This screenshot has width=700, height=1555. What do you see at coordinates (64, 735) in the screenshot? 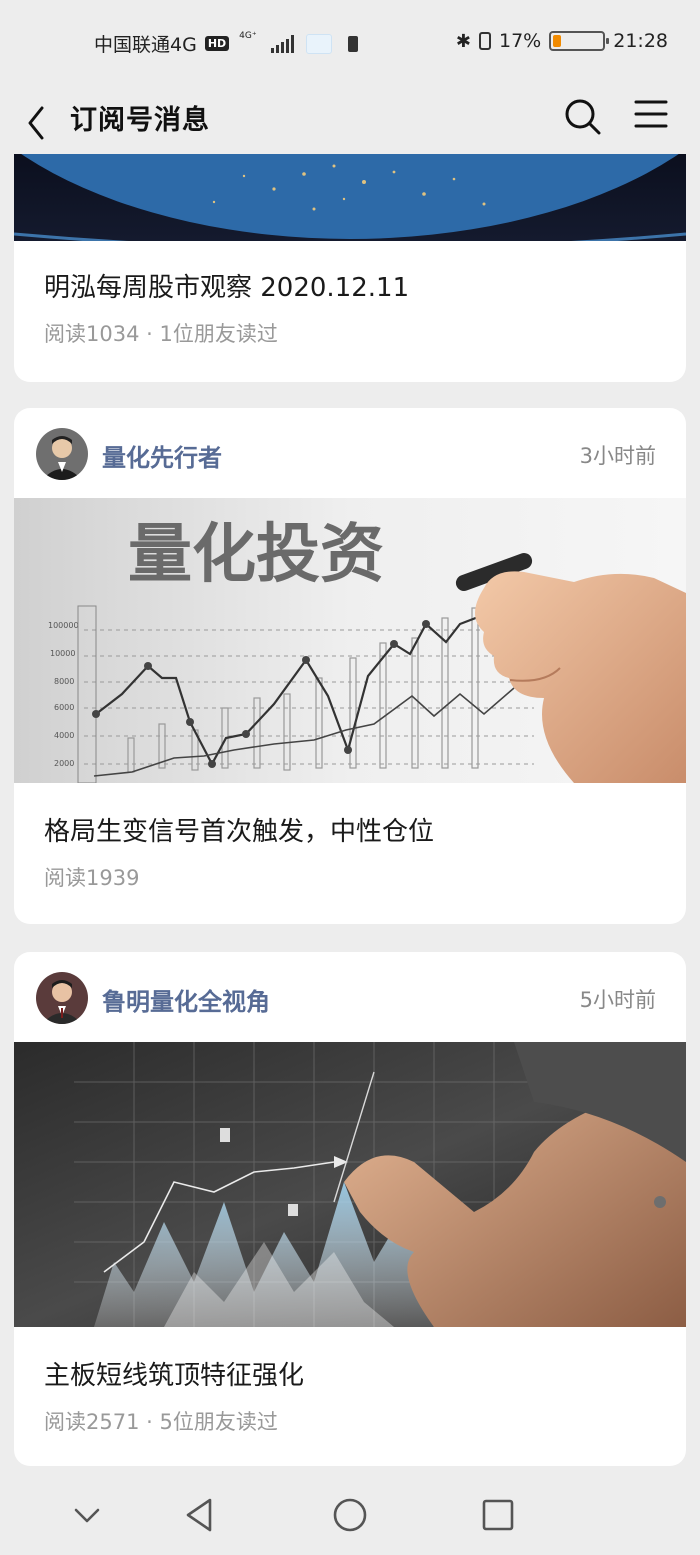
I see `axis-tick-label: 4000` at bounding box center [64, 735].